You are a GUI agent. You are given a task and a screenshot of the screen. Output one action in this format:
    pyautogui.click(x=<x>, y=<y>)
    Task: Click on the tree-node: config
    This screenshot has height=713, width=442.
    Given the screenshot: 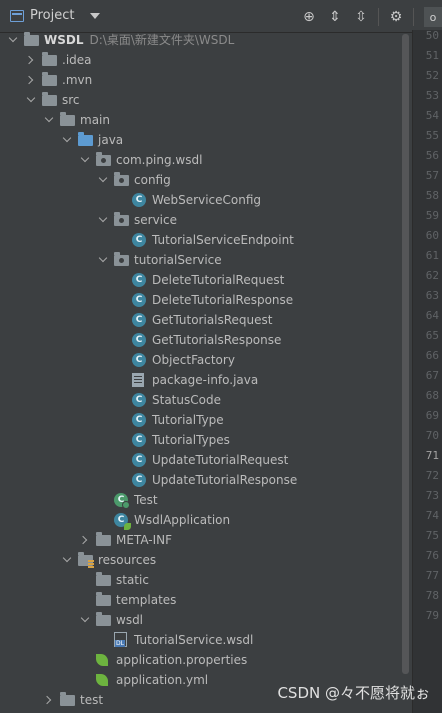 What is the action you would take?
    pyautogui.click(x=206, y=180)
    